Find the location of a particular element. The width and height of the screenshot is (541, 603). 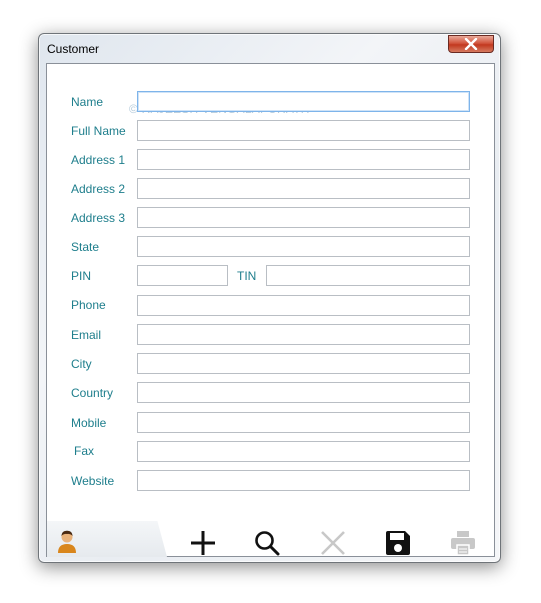

tin-field is located at coordinates (368, 275).